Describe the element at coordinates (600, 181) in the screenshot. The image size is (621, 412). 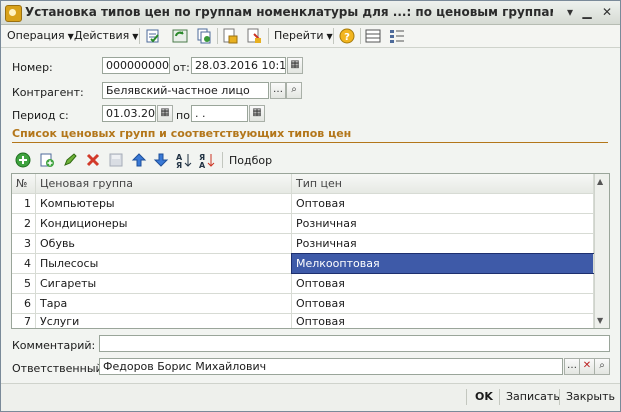
I see `scroll-up-icon: ▲` at that location.